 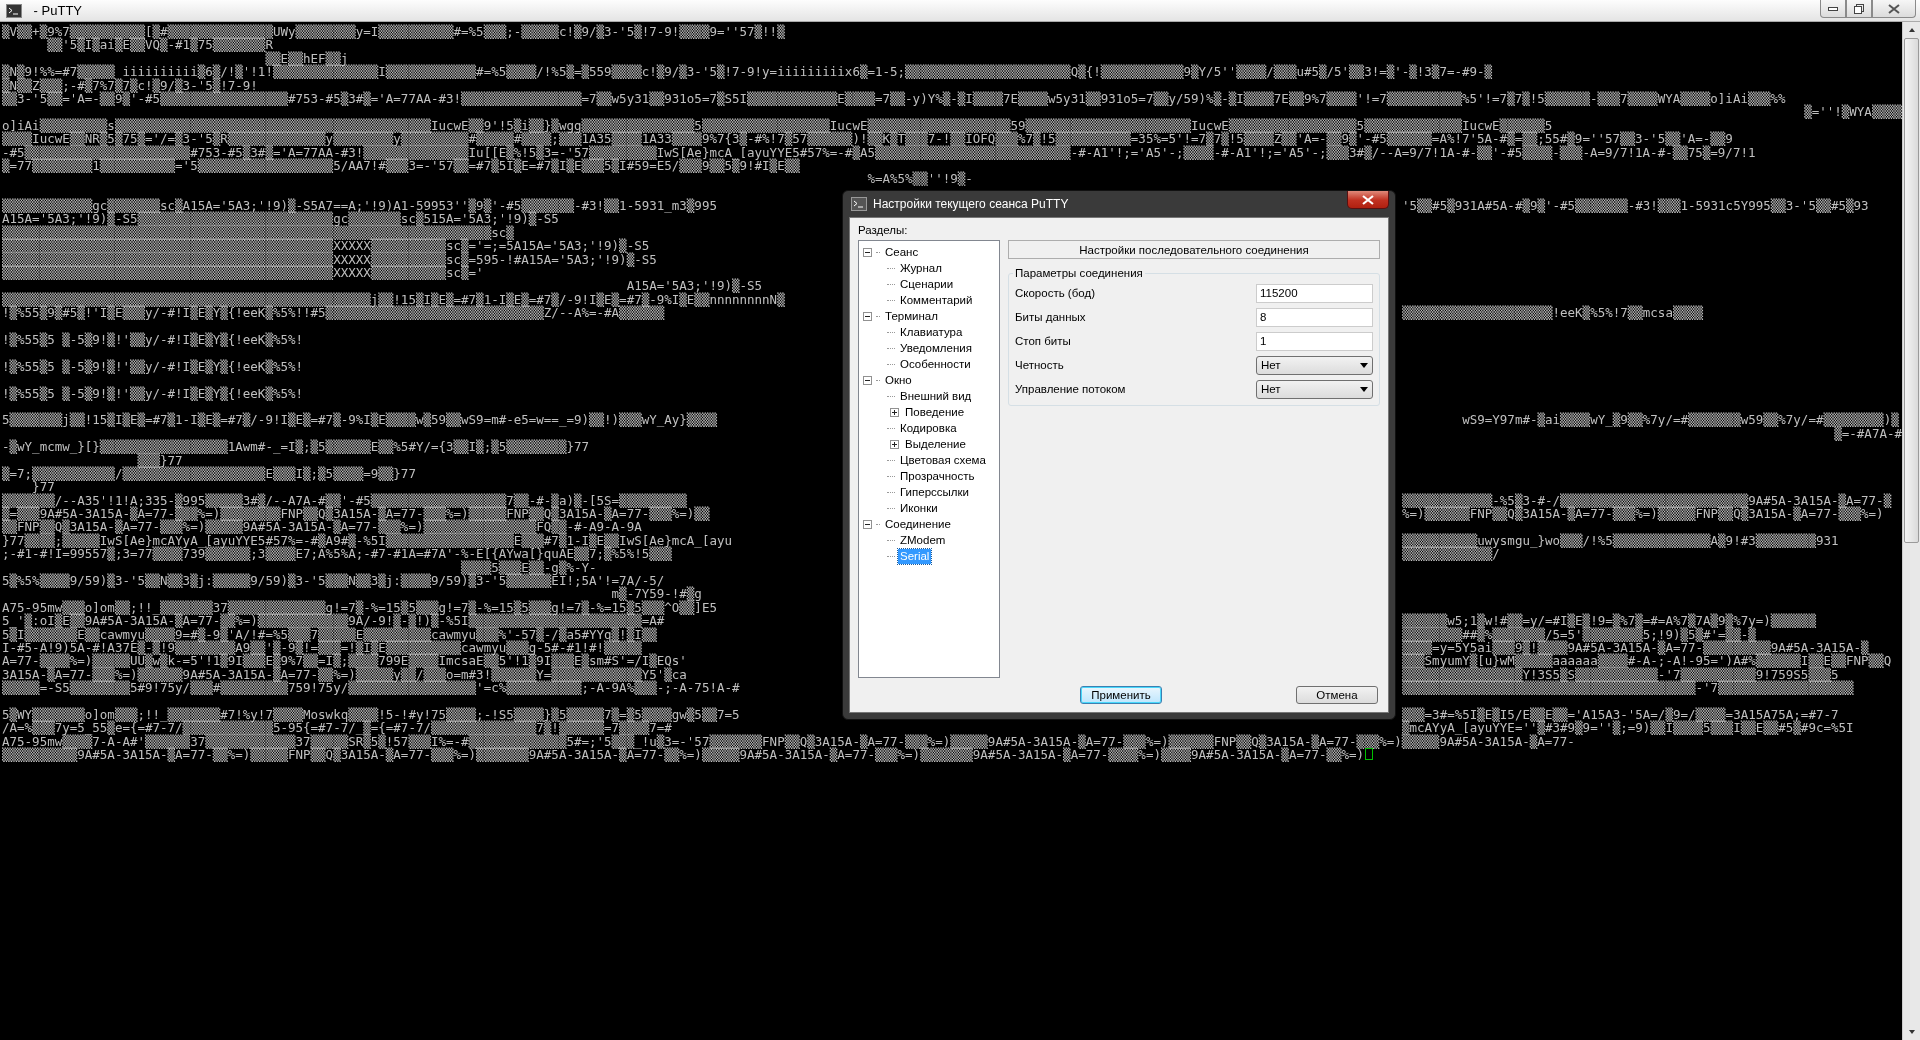 What do you see at coordinates (1628, 688) in the screenshot?
I see `terminal-line: ▒▒▒▒▒▒▒▒▒▒▒▒▒▒▒▒▒▒▒▒▒▒▒▒▒▒▒▒▒▒▒▒▒▒▒▒▒▒▒-'7▒▒▒▒▒▒▒▒▒▒▒▒▒▒▒▒▒▒` at bounding box center [1628, 688].